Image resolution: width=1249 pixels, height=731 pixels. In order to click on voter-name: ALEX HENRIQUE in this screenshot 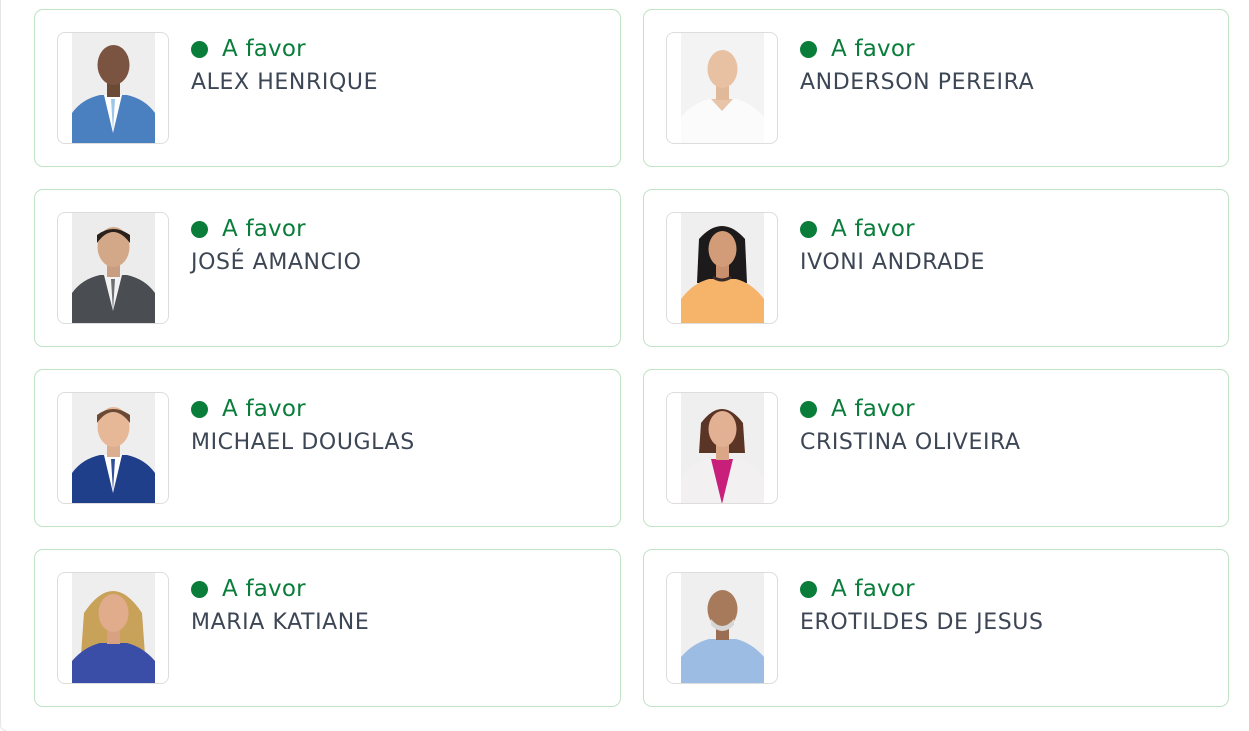, I will do `click(285, 82)`.